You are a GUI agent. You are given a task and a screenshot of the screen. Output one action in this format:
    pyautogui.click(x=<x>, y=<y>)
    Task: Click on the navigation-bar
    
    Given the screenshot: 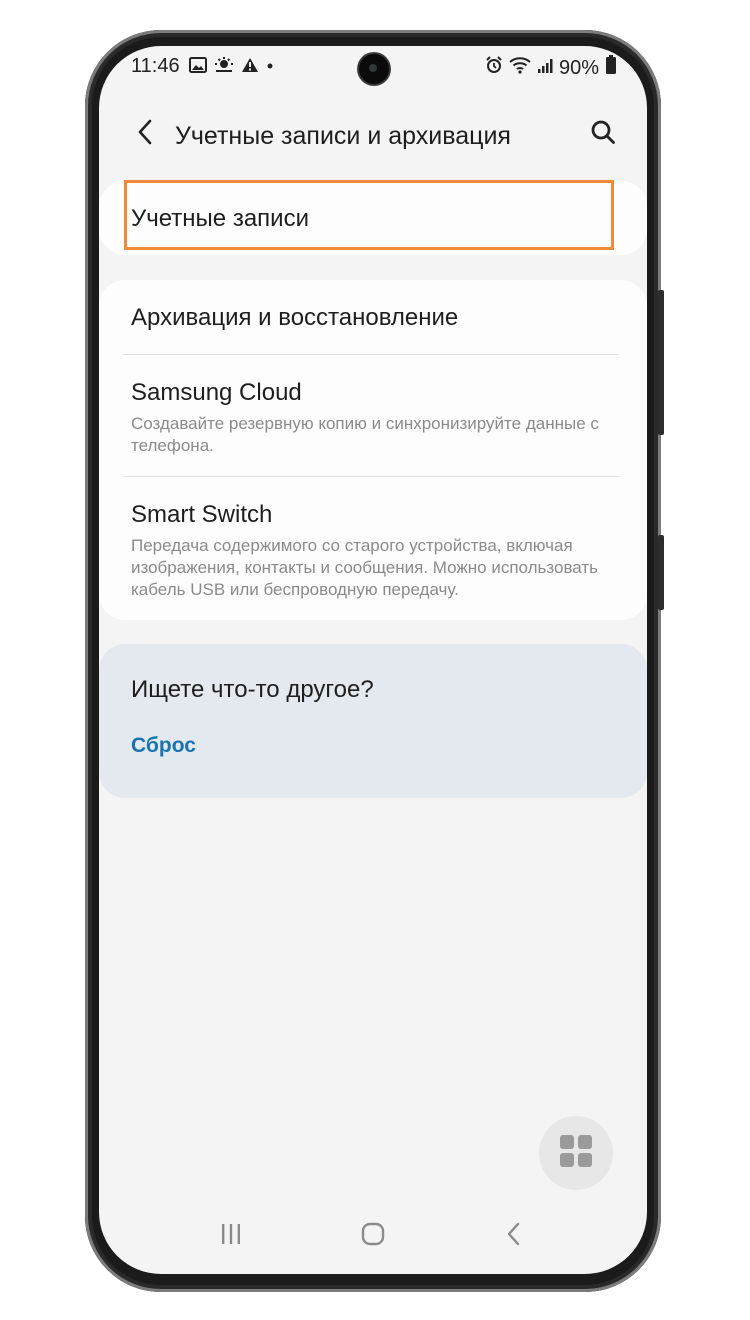 What is the action you would take?
    pyautogui.click(x=373, y=1236)
    